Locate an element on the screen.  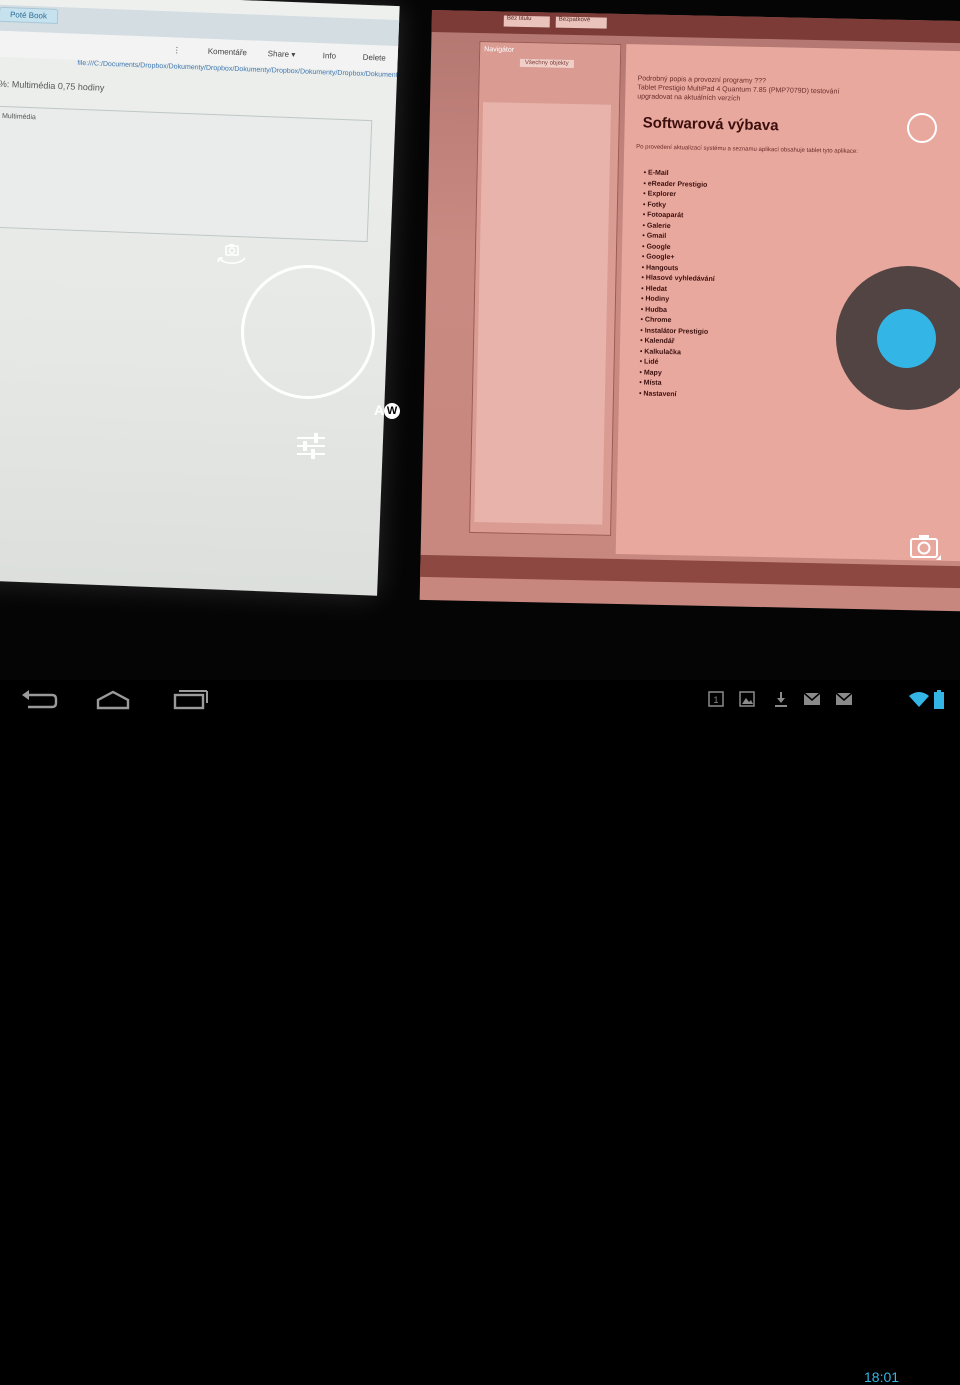
navigator-panel: Navigátor Všechny objekty is located at coordinates (545, 288).